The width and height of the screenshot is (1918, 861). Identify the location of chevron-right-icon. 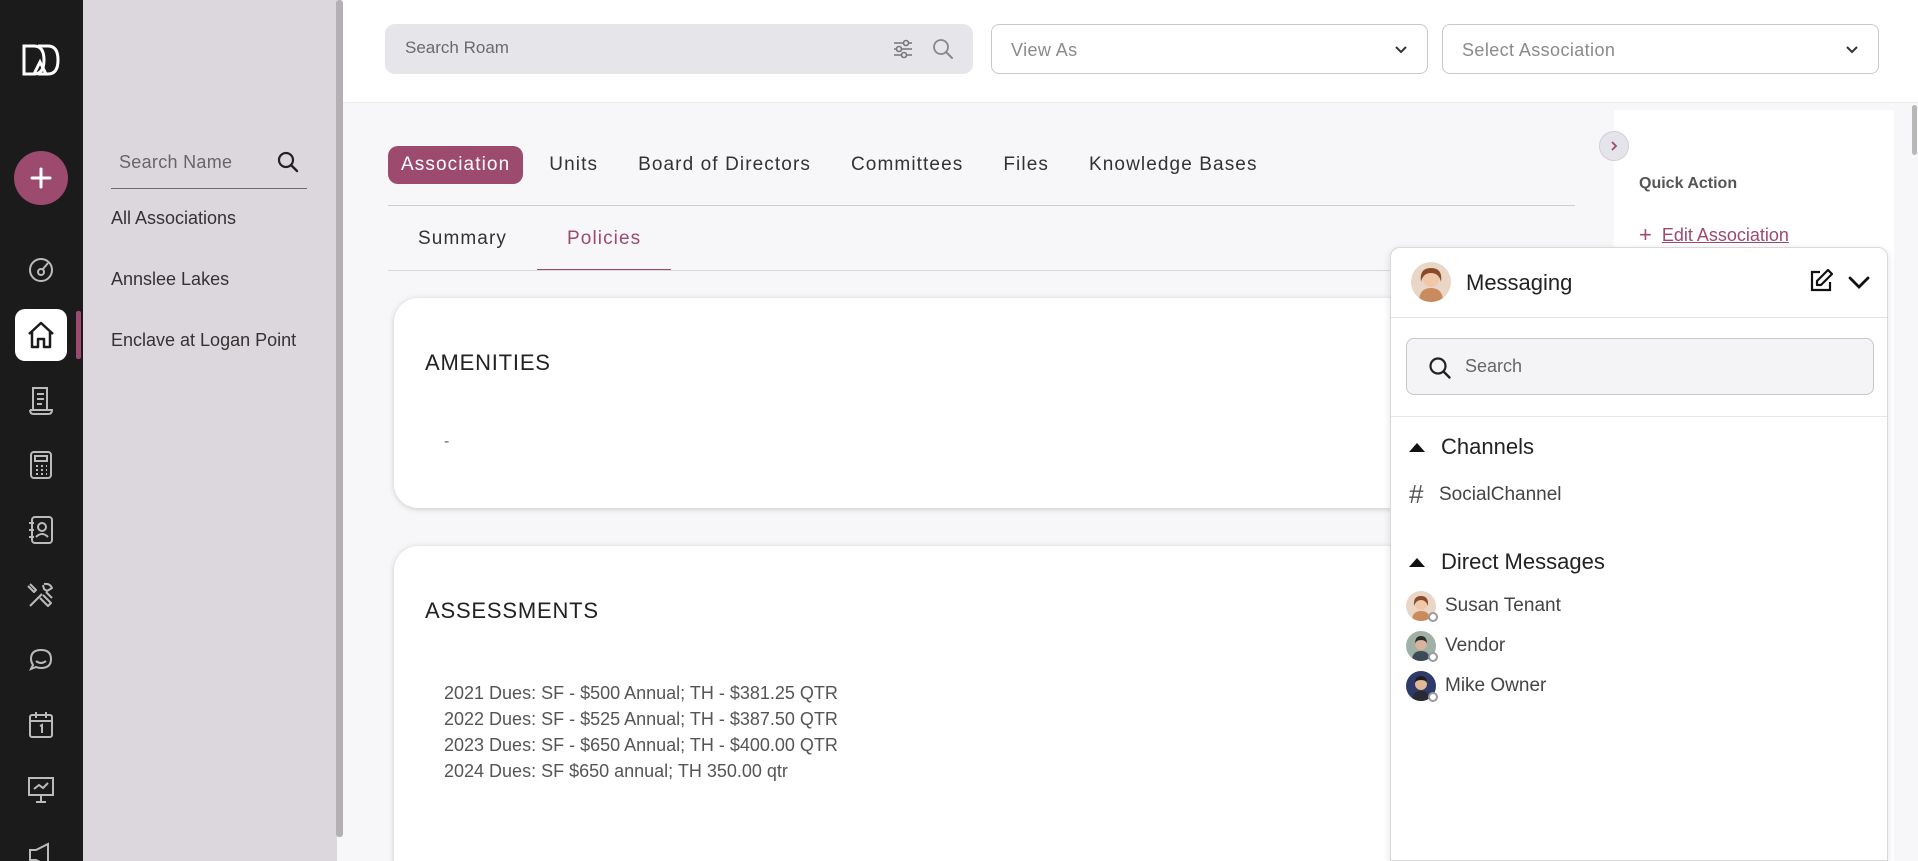
(1614, 146).